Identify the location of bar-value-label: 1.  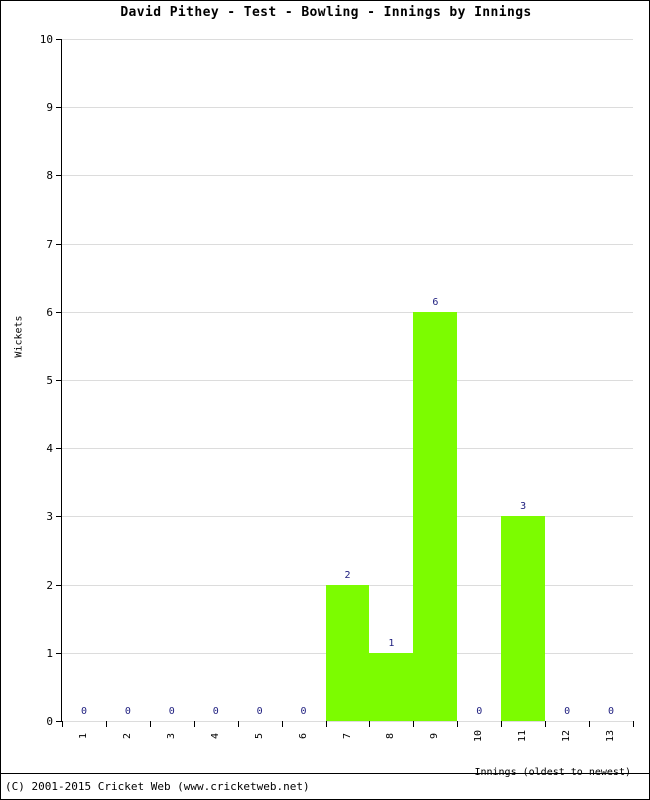
(391, 643).